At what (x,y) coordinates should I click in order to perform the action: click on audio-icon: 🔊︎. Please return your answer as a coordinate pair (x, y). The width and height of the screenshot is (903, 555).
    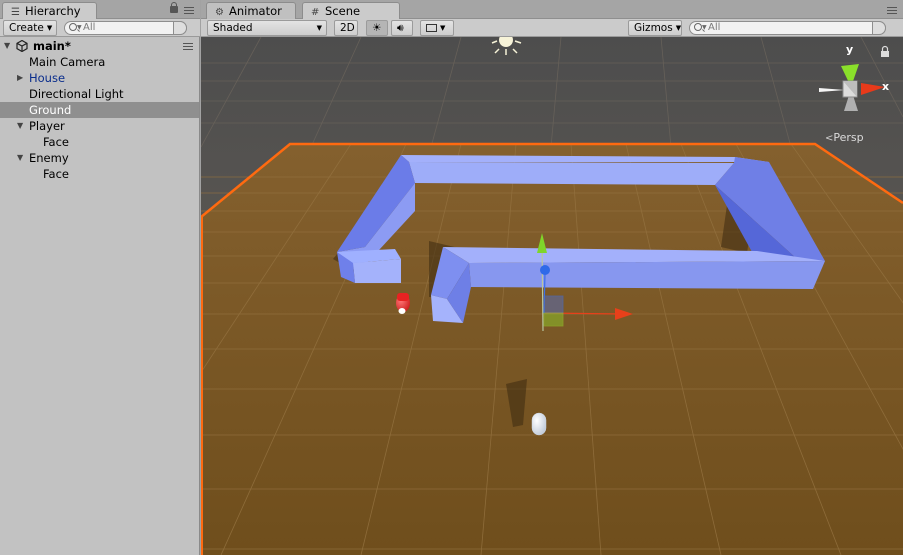
    Looking at the image, I should click on (400, 28).